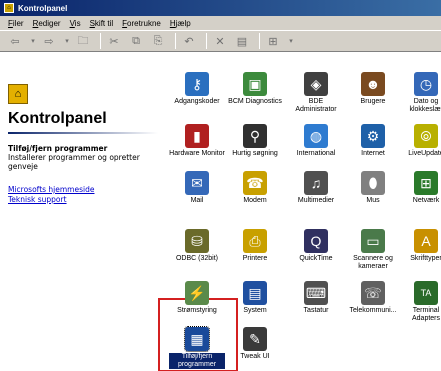  Describe the element at coordinates (316, 298) in the screenshot. I see `control-panel-item-keyboard: ⌨ Tastatur` at that location.